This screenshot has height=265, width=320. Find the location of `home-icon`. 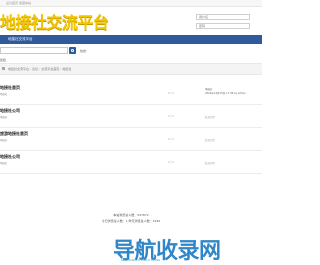

home-icon is located at coordinates (3, 68).